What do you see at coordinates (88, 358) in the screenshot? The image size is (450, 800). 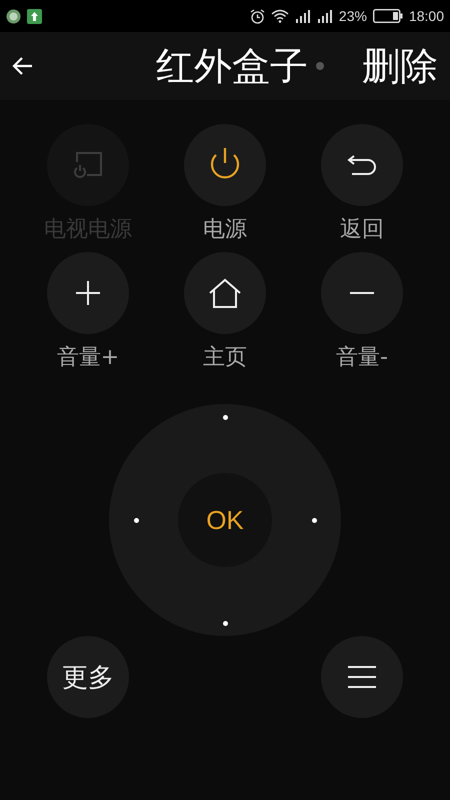 I see `button-label: 音量+` at bounding box center [88, 358].